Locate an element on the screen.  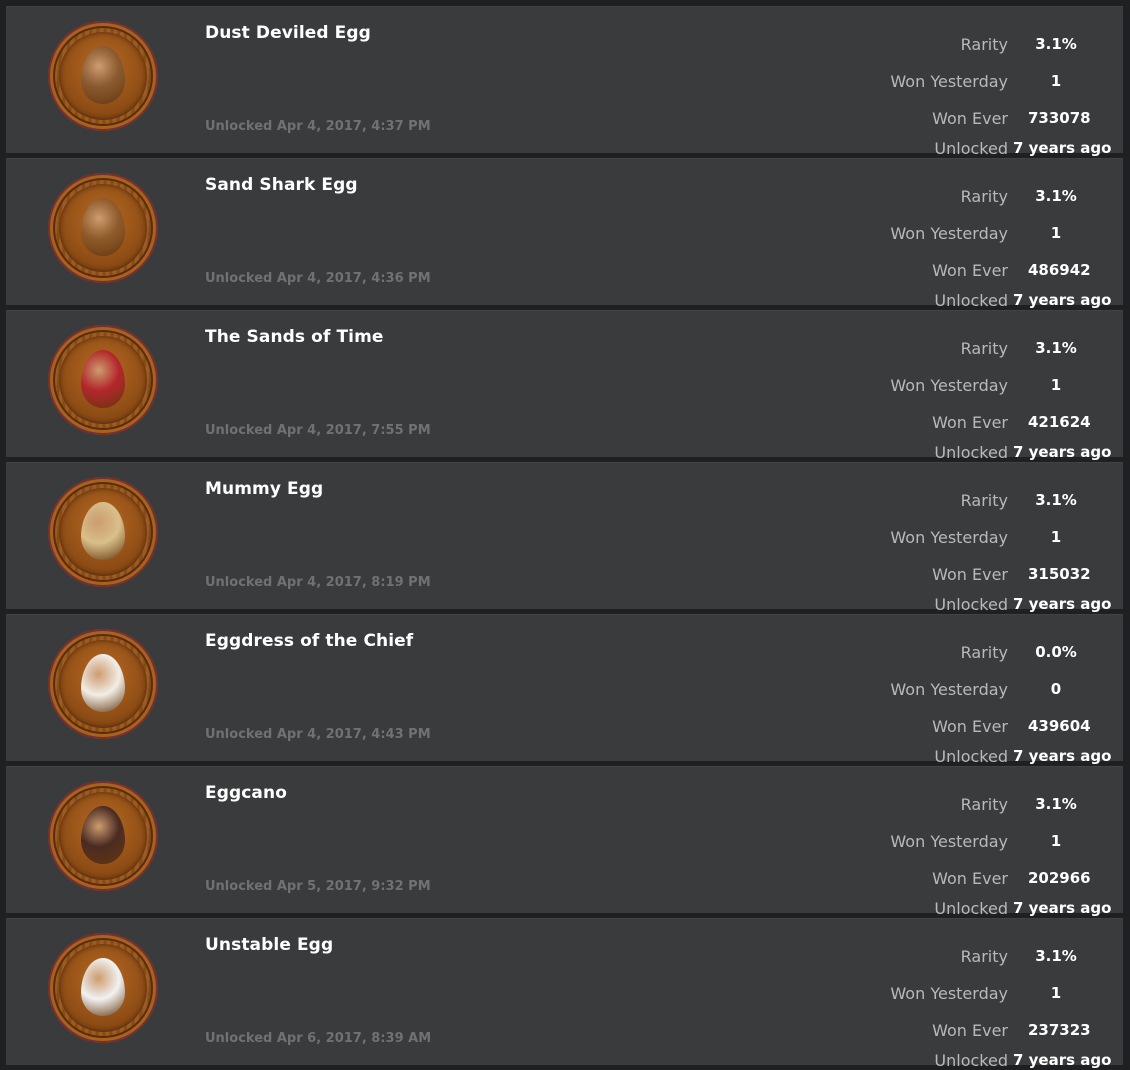
badge-unlocked-date: Unlocked Apr 6, 2017, 8:39 AM is located at coordinates (318, 1038).